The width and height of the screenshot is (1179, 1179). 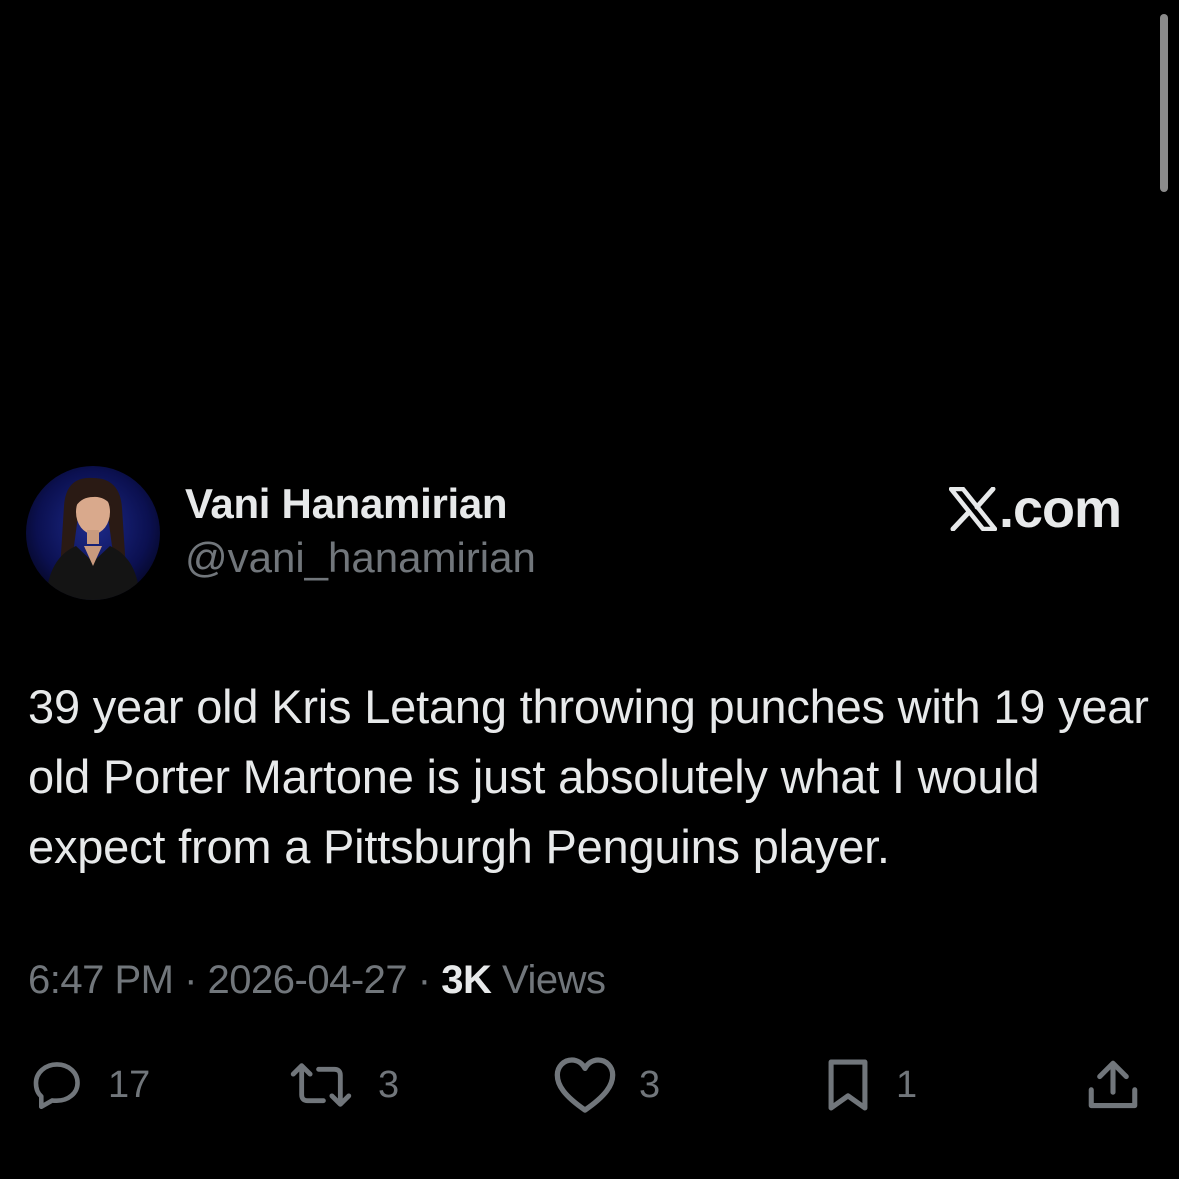 What do you see at coordinates (973, 509) in the screenshot?
I see `x-logo-icon` at bounding box center [973, 509].